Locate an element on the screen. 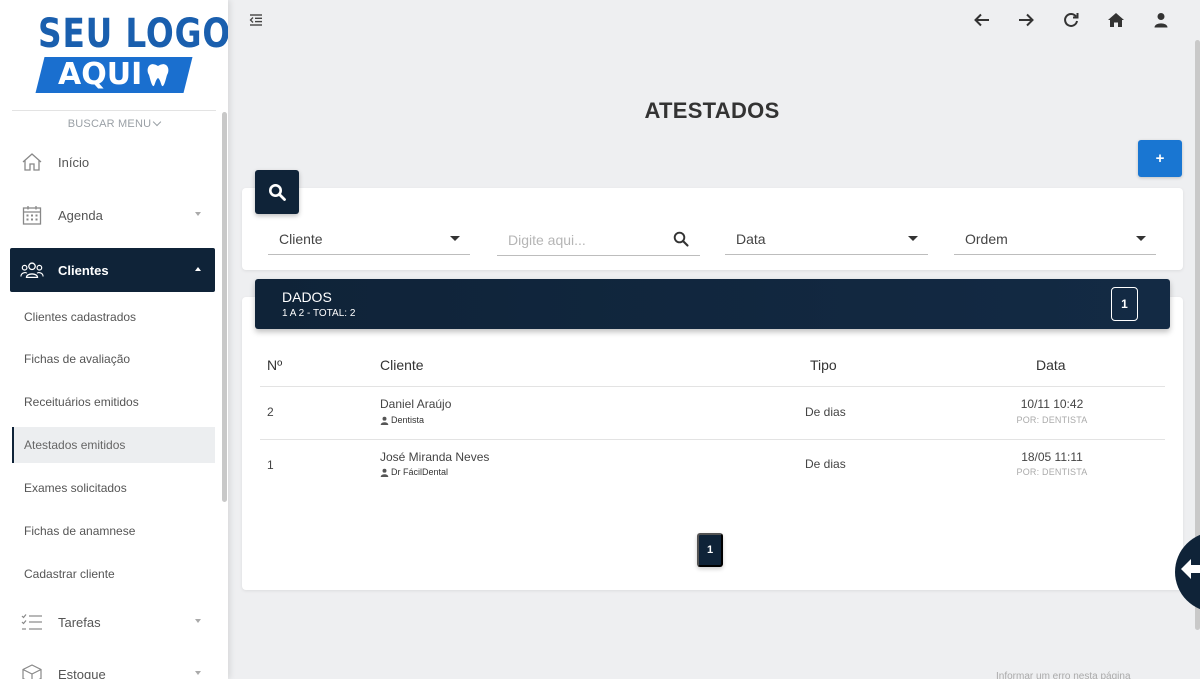 The image size is (1200, 679). data-panel-count: 1 is located at coordinates (1124, 304).